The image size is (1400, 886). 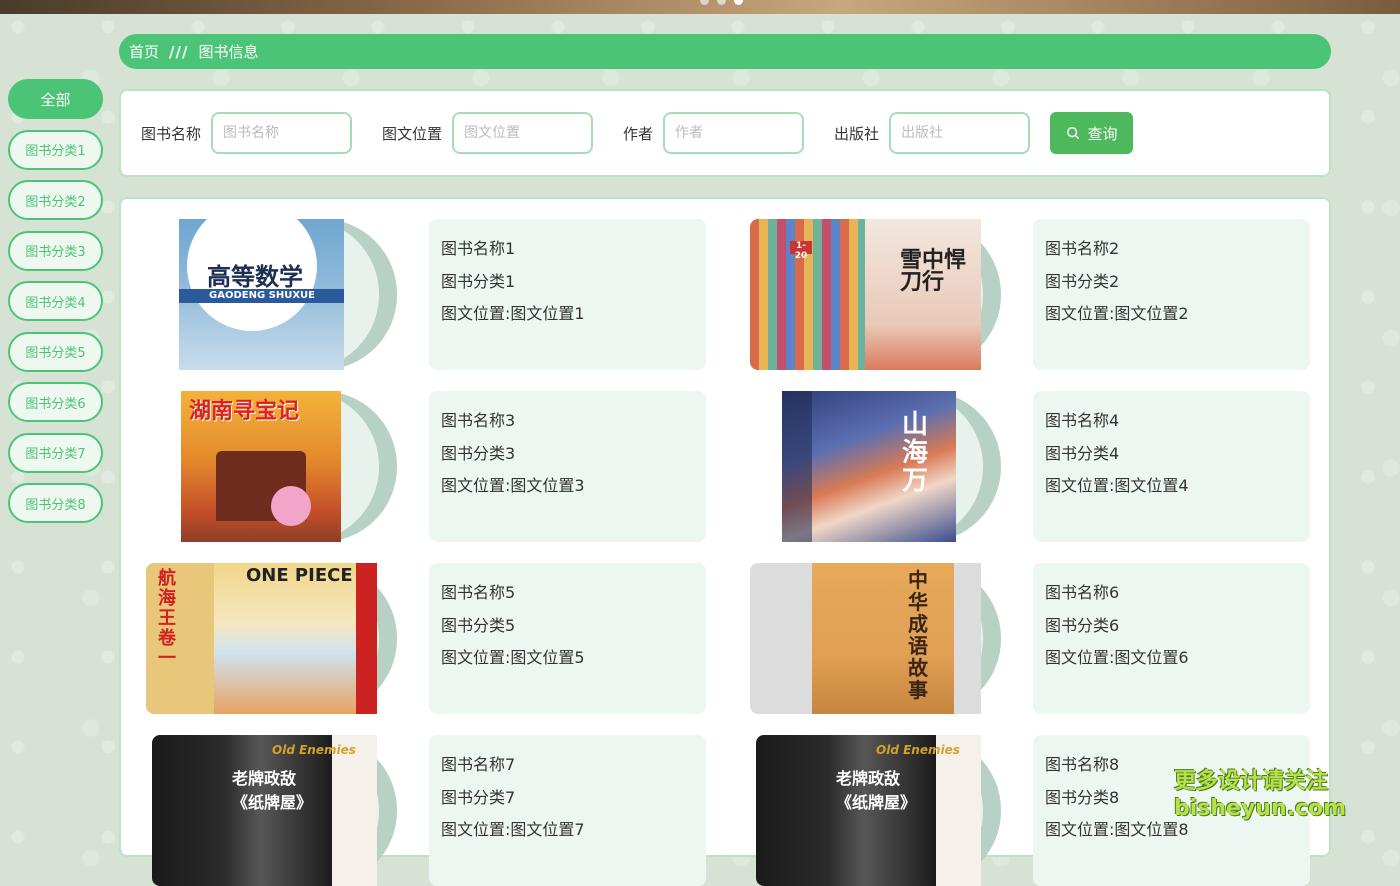 What do you see at coordinates (1260, 808) in the screenshot?
I see `watermark-line2: bisheyun.com` at bounding box center [1260, 808].